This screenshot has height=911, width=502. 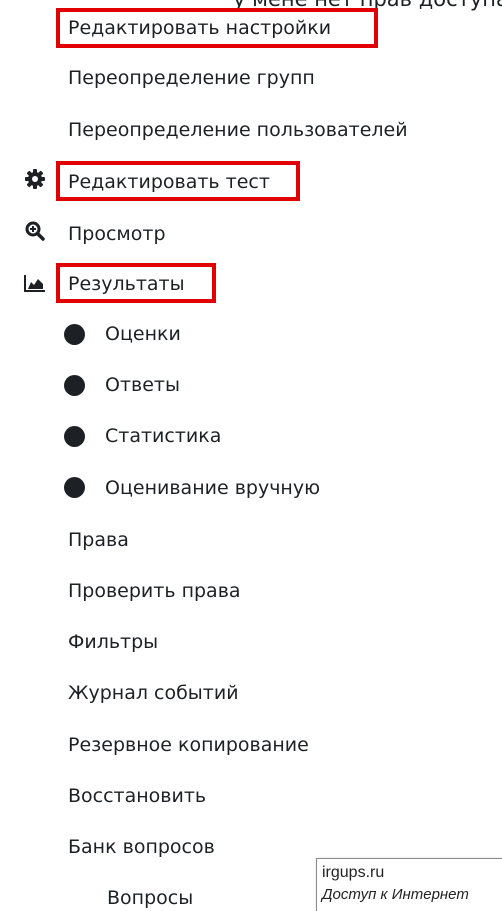 What do you see at coordinates (113, 642) in the screenshot?
I see `menu-item-filters: Фильтры` at bounding box center [113, 642].